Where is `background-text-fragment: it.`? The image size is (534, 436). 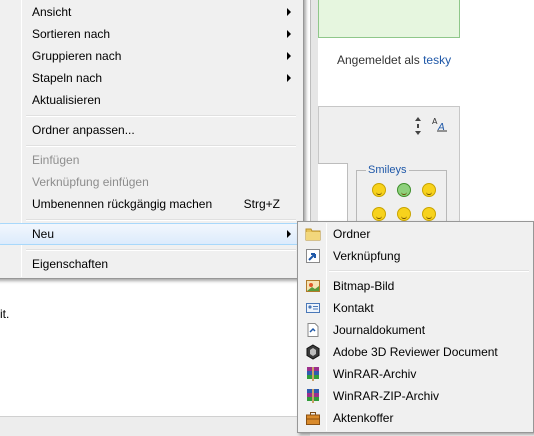
background-text-fragment: it. is located at coordinates (5, 314).